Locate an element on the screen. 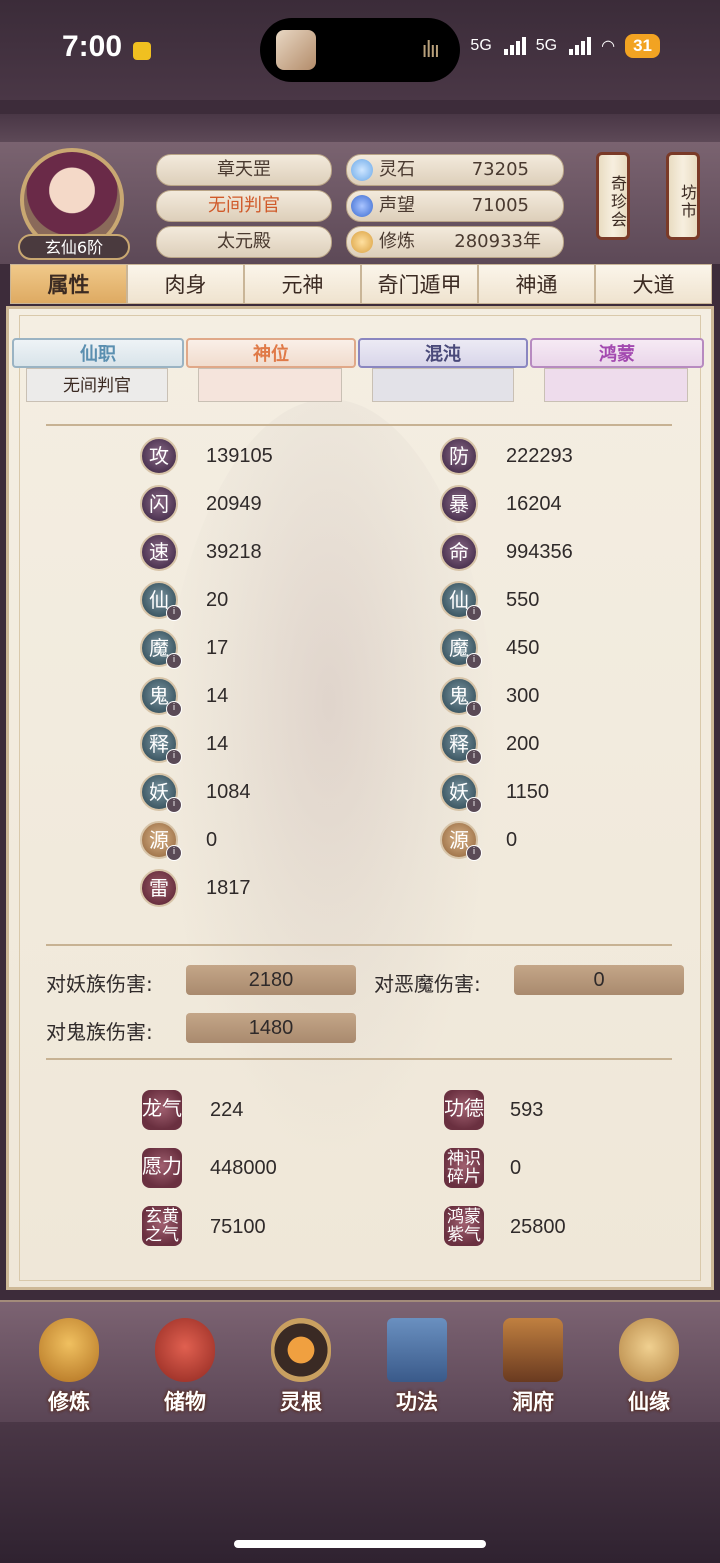 Image resolution: width=720 pixels, height=1563 pixels. rank-slot-hongmeng is located at coordinates (616, 385).